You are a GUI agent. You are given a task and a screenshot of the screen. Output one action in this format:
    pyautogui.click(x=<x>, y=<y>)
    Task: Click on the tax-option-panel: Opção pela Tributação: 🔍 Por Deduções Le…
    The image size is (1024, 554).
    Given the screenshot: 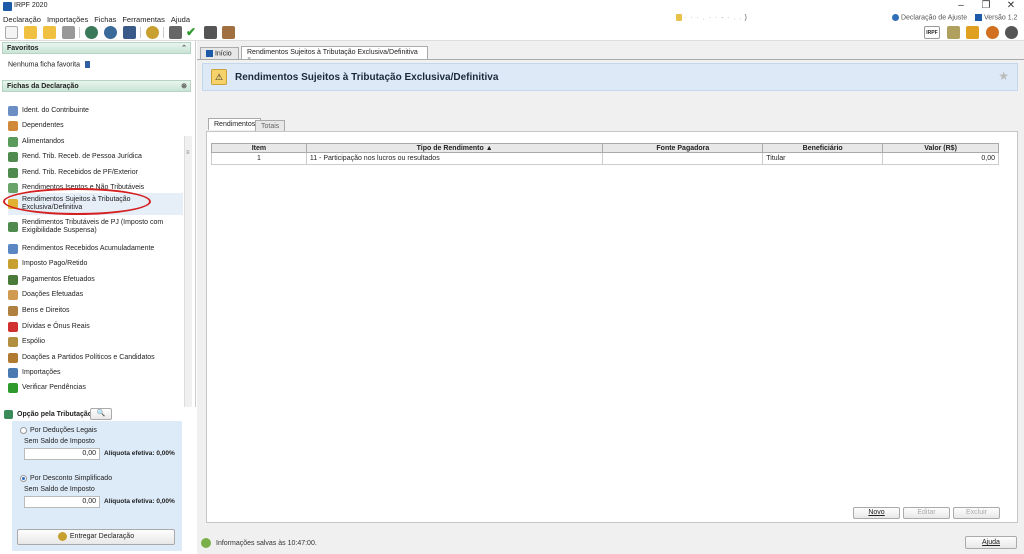 What is the action you would take?
    pyautogui.click(x=98, y=480)
    